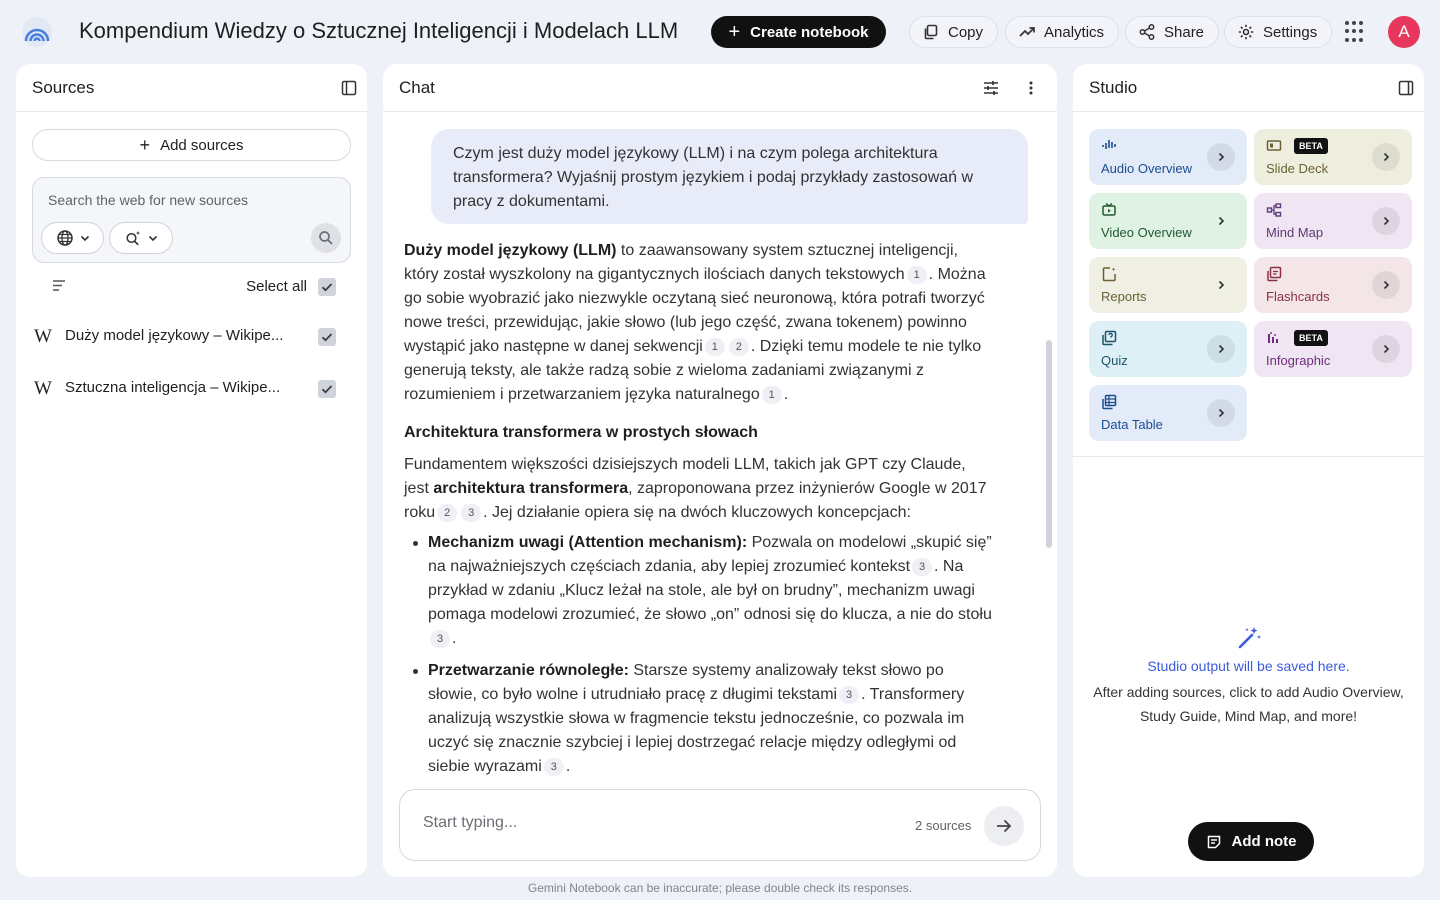 The image size is (1440, 900). Describe the element at coordinates (326, 238) in the screenshot. I see `search-submit-button` at that location.